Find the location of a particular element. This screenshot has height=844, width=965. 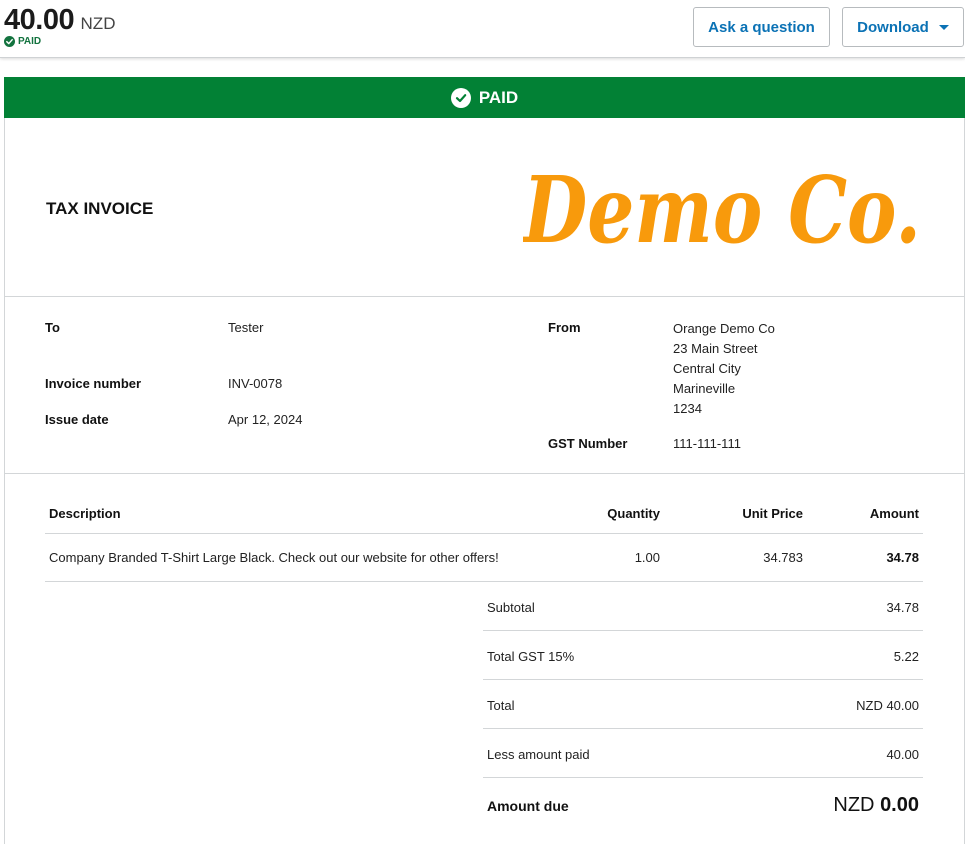

paid-banner: PAID is located at coordinates (484, 97).